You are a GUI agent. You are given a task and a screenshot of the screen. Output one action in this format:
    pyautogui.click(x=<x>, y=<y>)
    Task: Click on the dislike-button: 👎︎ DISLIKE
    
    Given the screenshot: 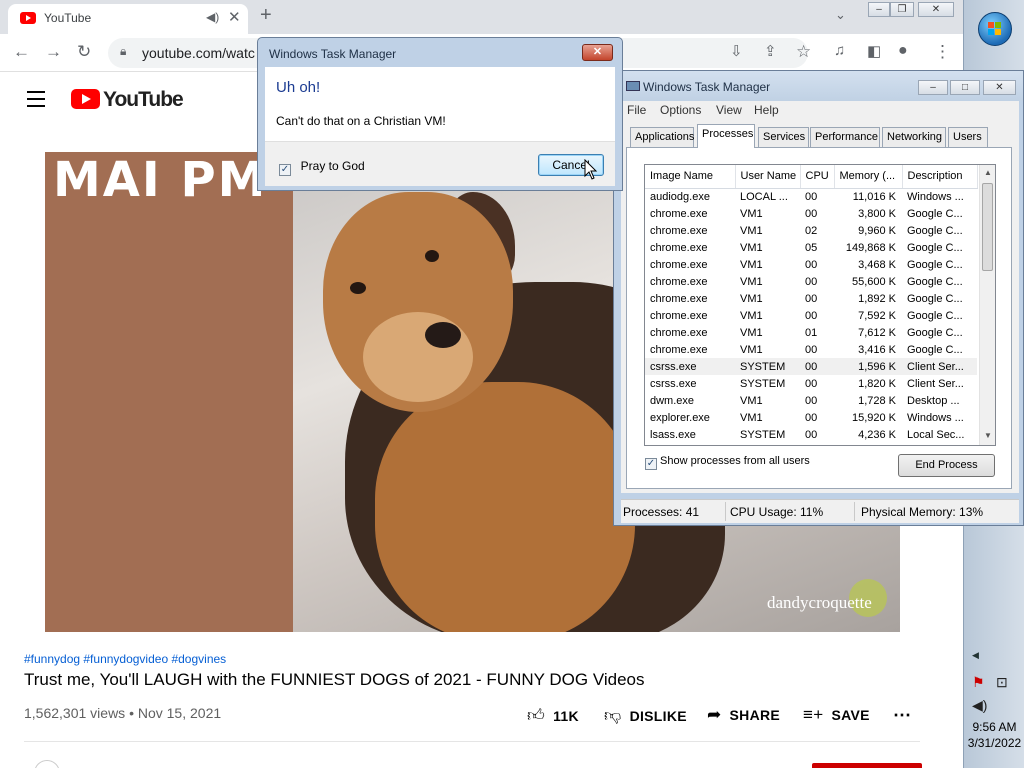 What is the action you would take?
    pyautogui.click(x=645, y=715)
    